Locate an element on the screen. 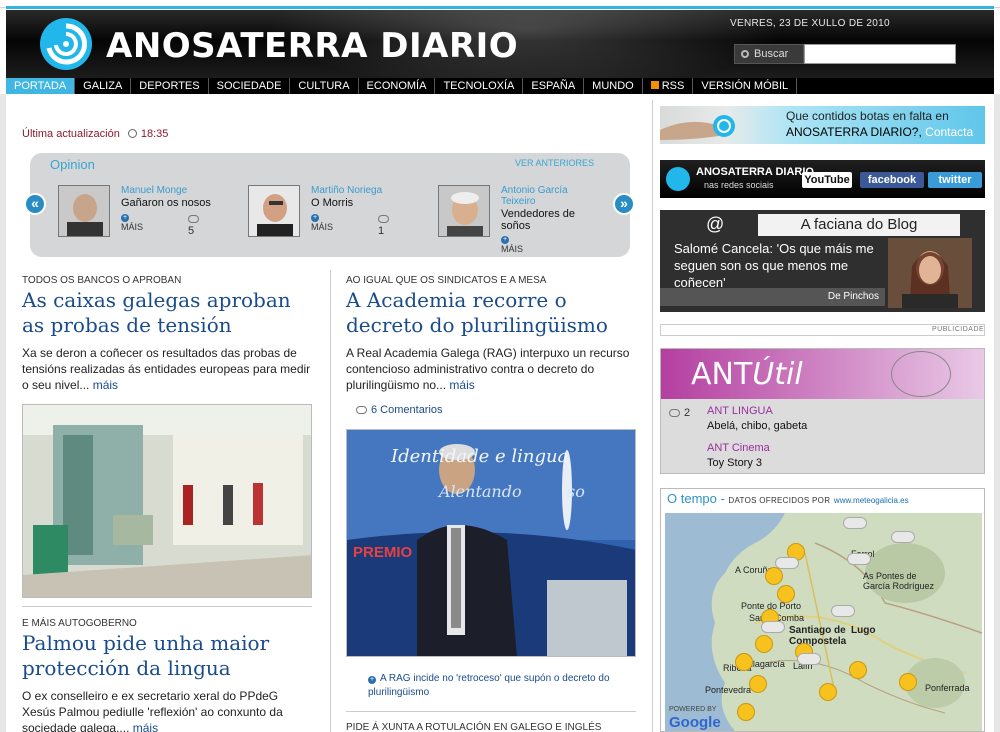  nav-sociedade: SOCIEDADE is located at coordinates (250, 86).